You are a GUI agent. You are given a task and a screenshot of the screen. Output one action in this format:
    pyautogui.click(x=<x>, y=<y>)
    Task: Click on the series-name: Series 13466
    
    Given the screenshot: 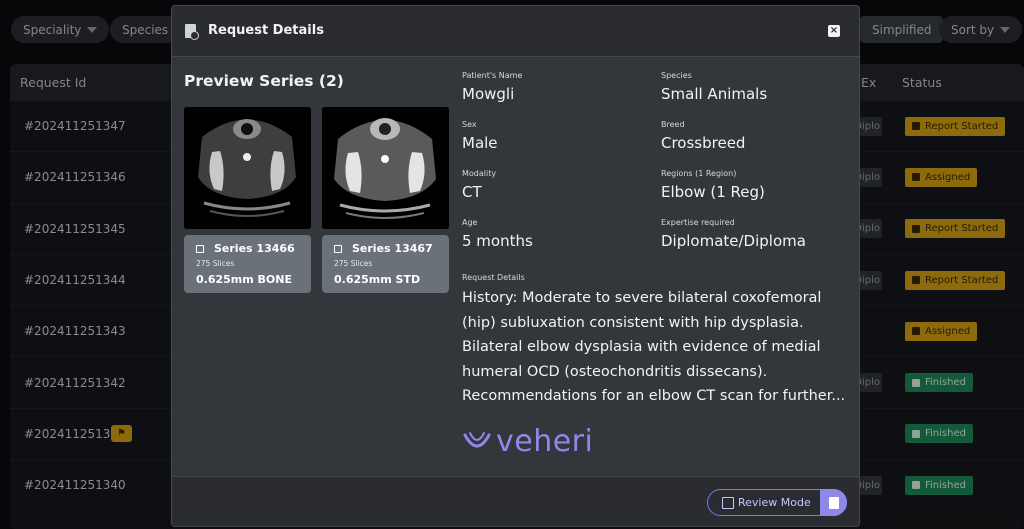 What is the action you would take?
    pyautogui.click(x=254, y=248)
    